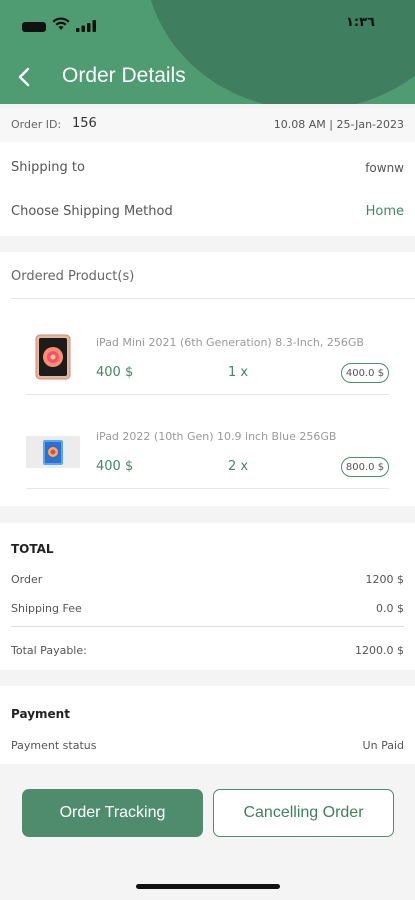 The height and width of the screenshot is (900, 415). Describe the element at coordinates (46, 608) in the screenshot. I see `shipping-fee-label: Shipping Fee` at that location.